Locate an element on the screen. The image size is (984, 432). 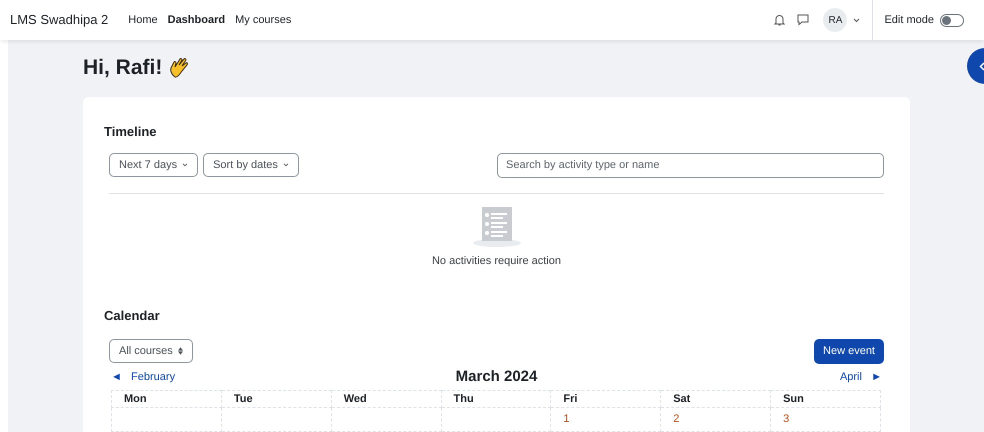
day-header: Mon is located at coordinates (135, 398).